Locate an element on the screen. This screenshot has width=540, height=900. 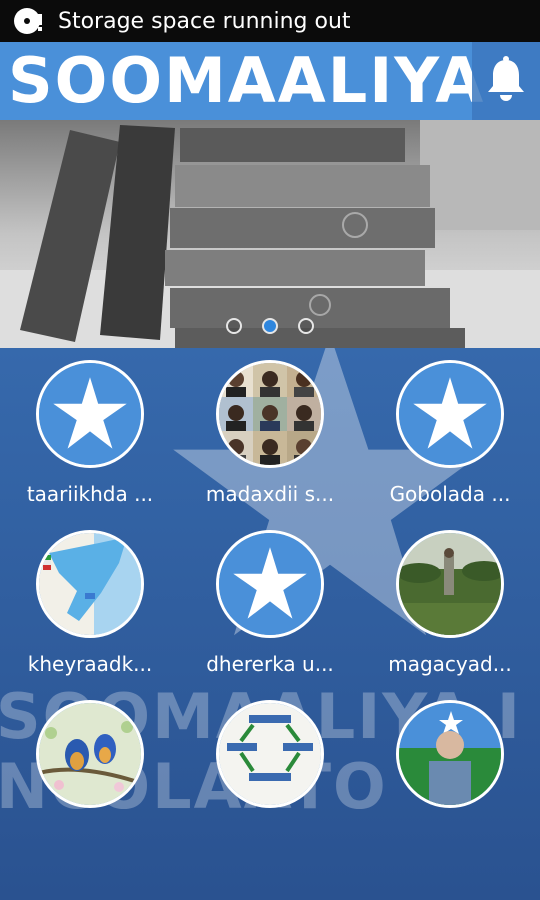
somalia-map-image is located at coordinates (90, 584).